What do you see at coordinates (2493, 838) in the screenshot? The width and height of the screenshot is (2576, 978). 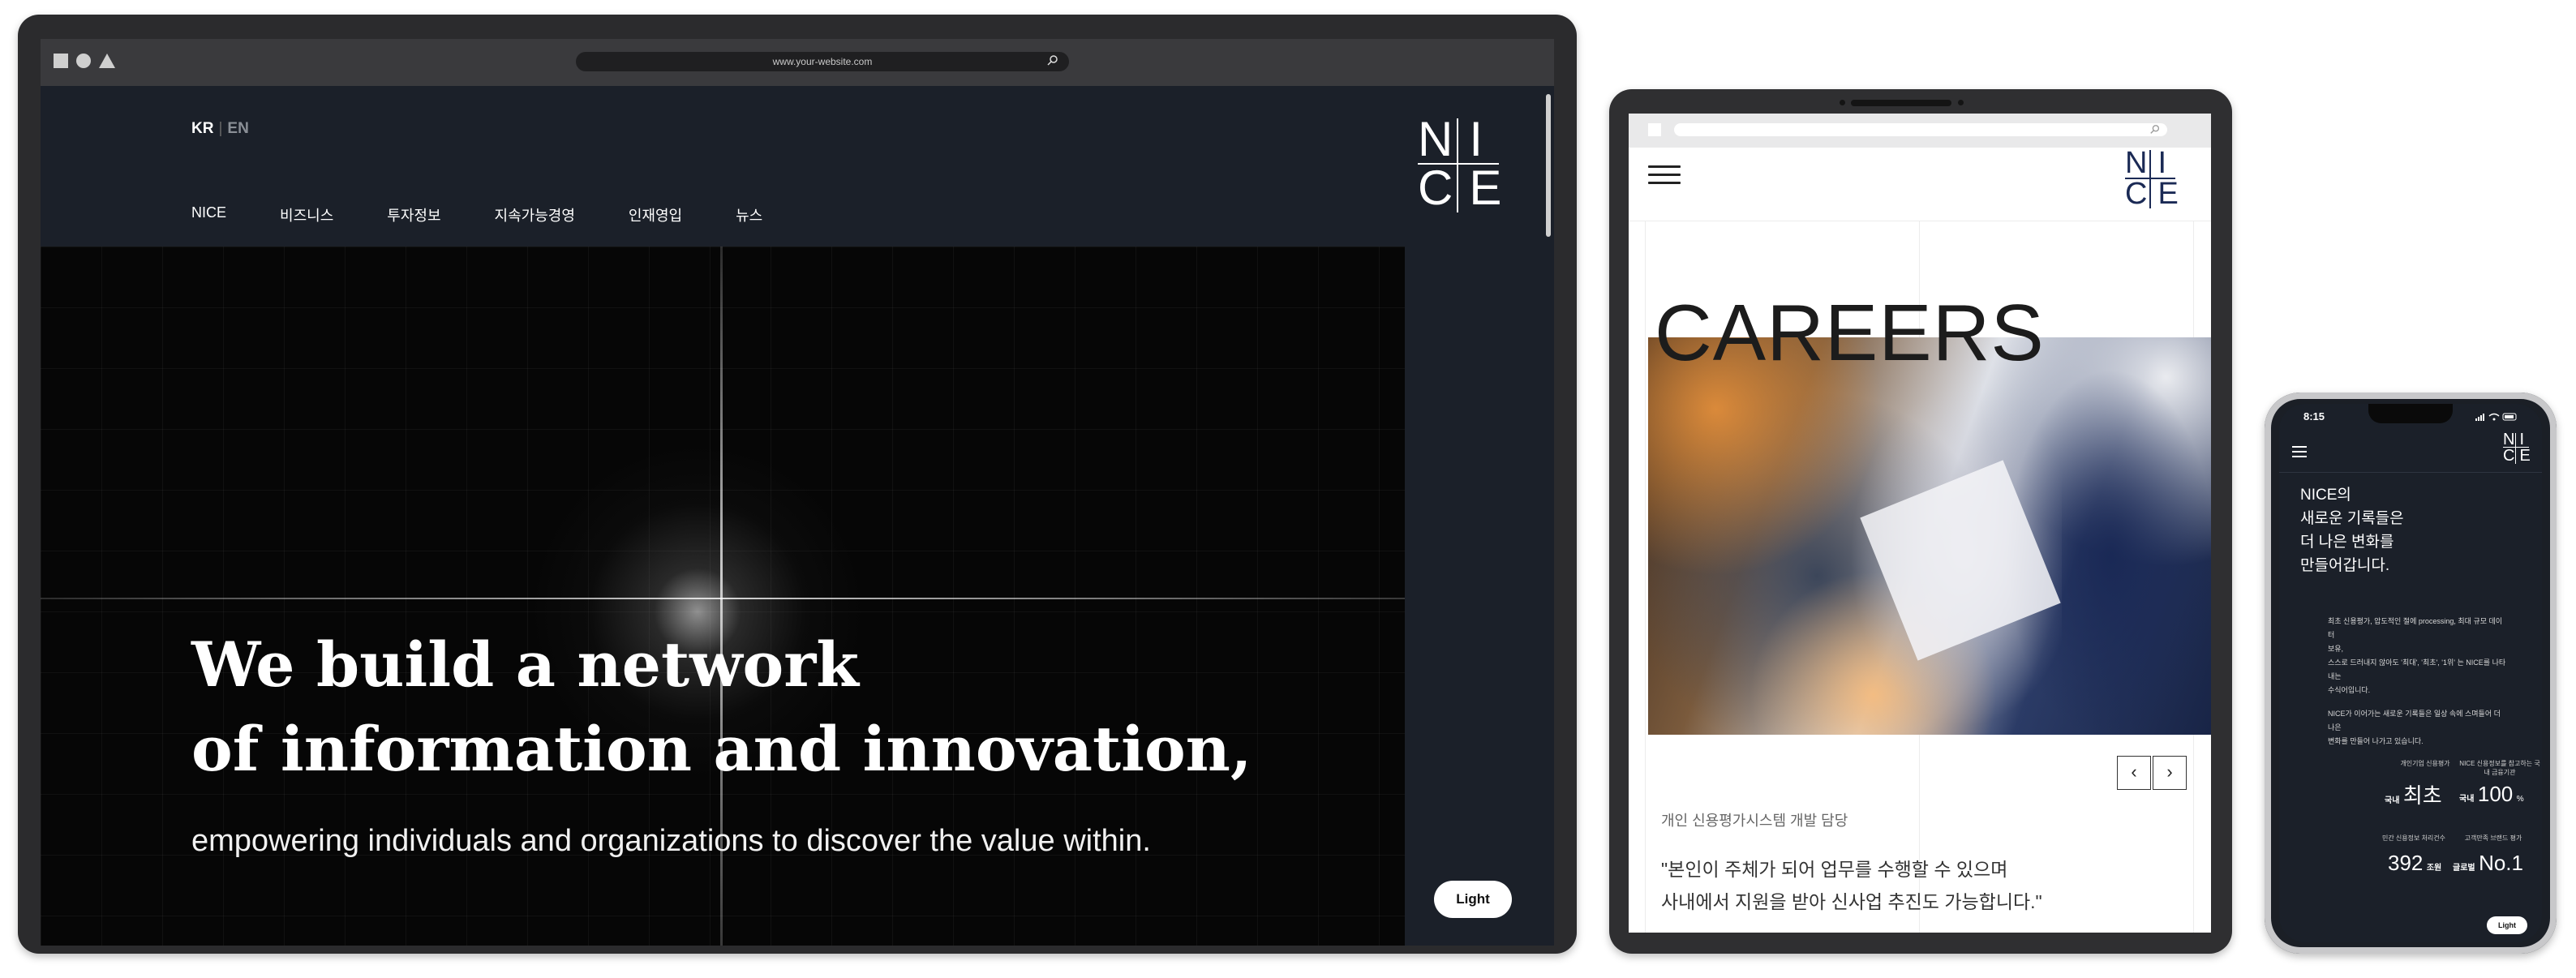 I see `stat-label: 고객만족 브랜드 평가` at bounding box center [2493, 838].